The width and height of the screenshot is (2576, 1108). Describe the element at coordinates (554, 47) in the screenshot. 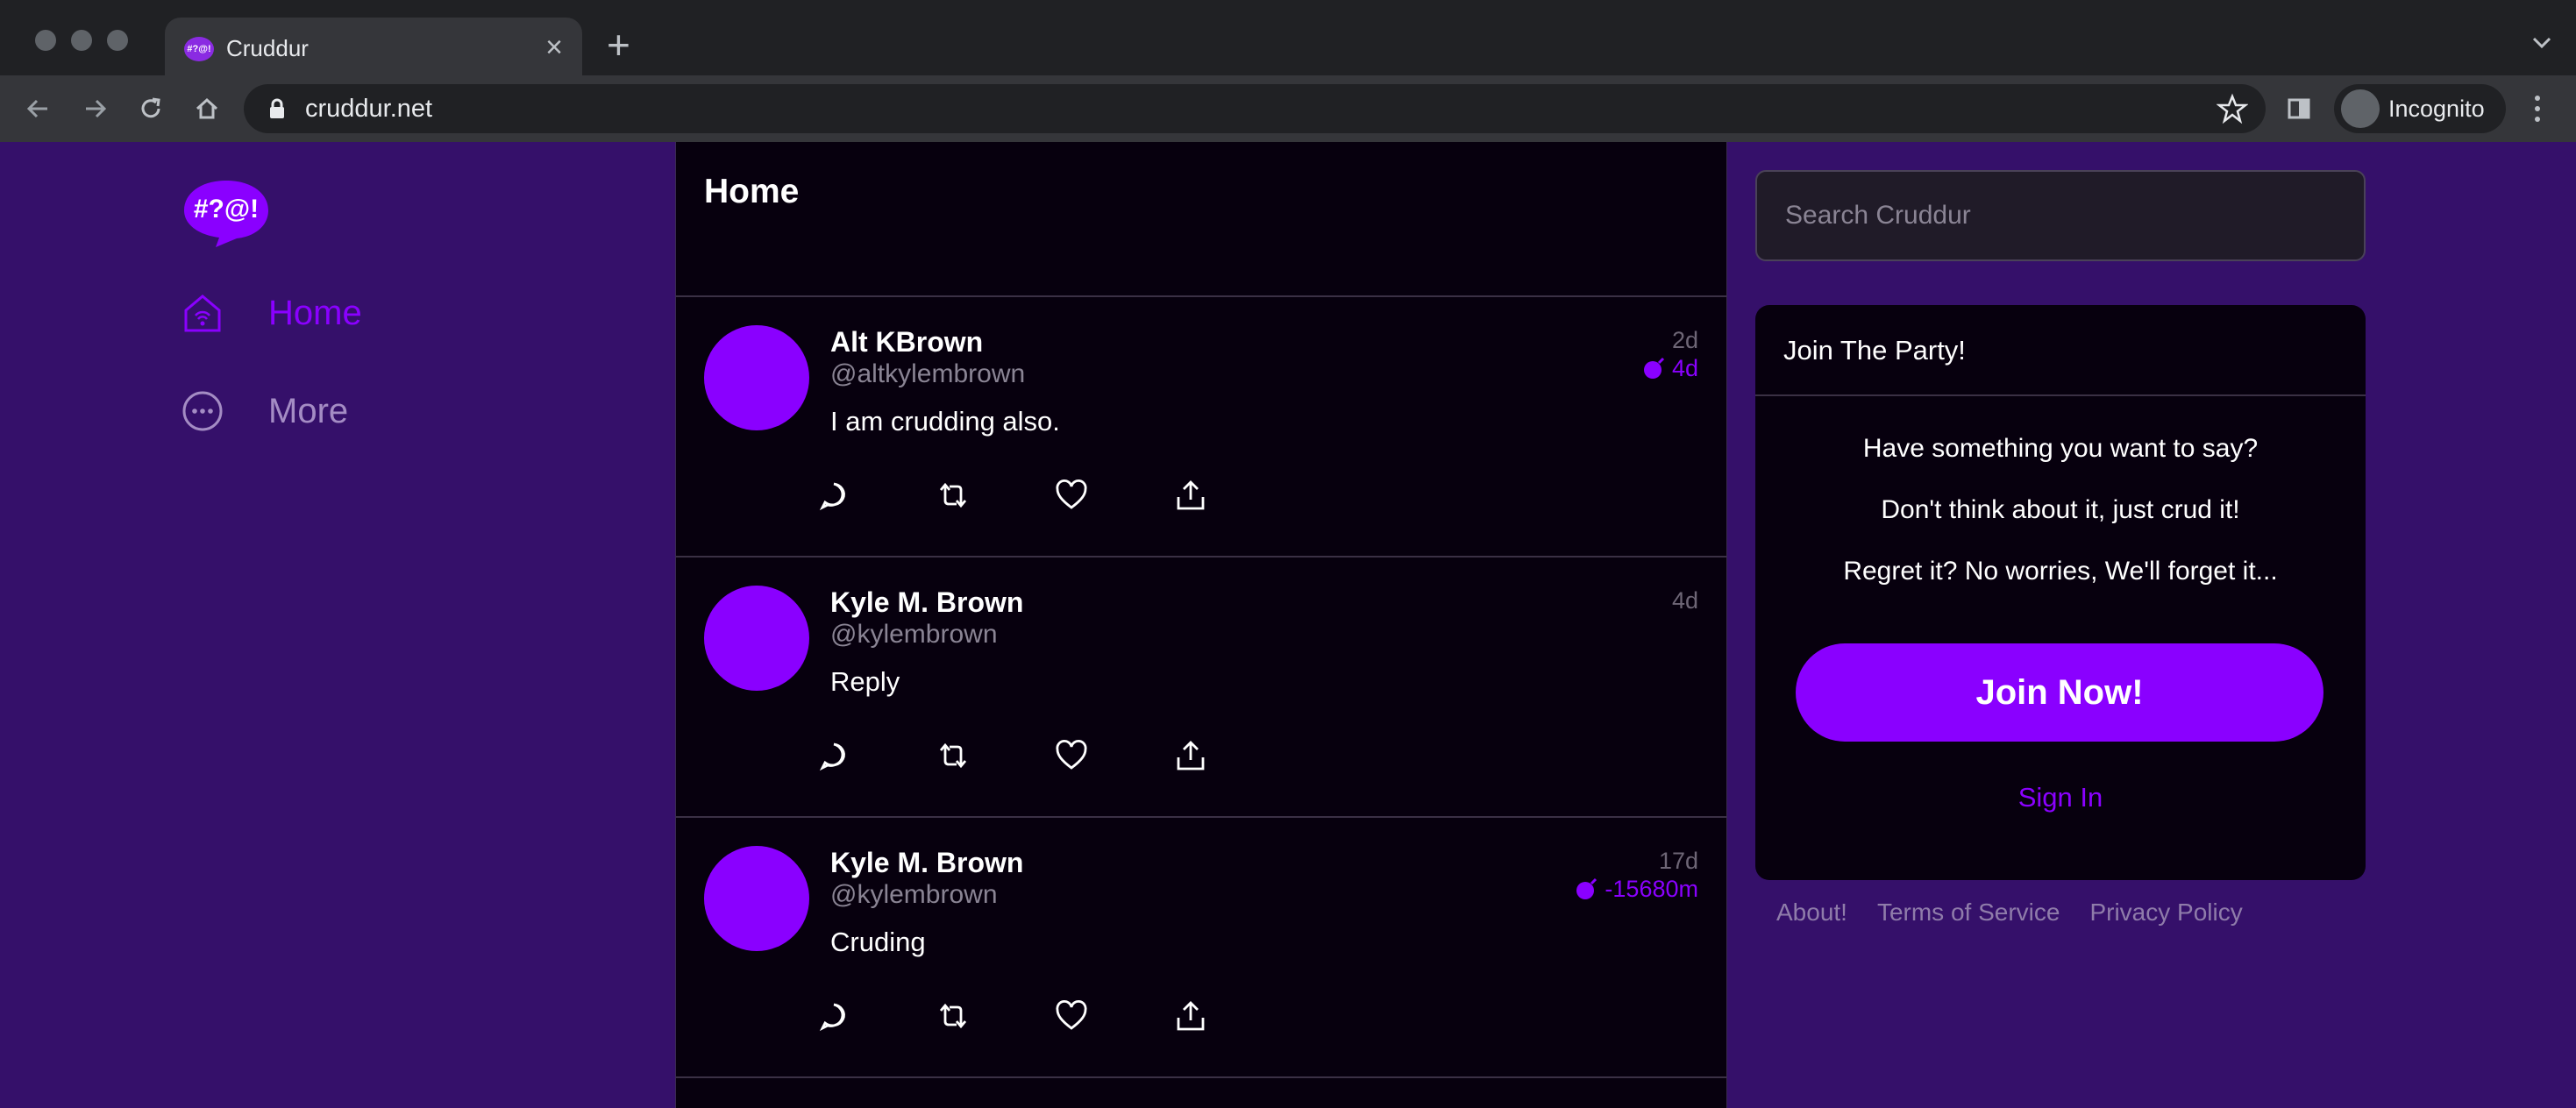

I see `tab-close-button: ×` at that location.